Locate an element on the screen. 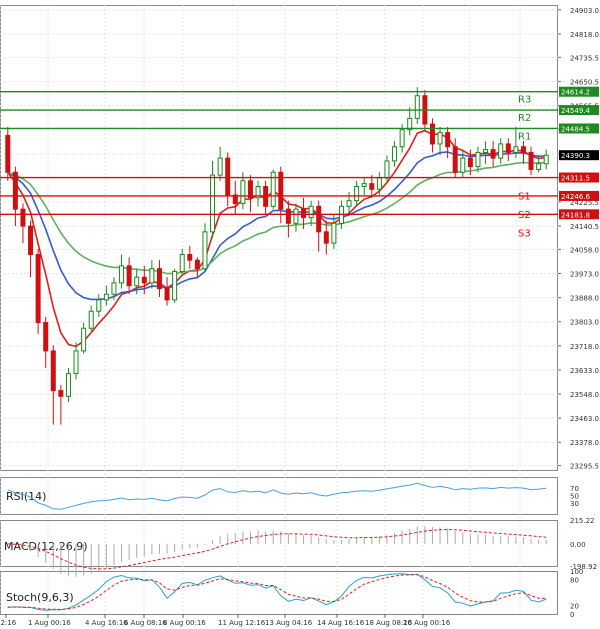  stoch-tick: 100 is located at coordinates (576, 572).